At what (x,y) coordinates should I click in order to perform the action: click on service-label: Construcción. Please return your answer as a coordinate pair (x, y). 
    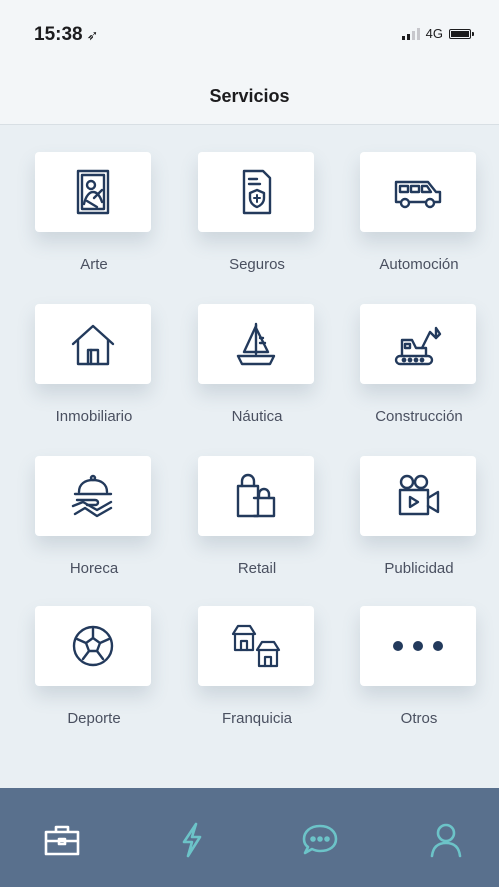
    Looking at the image, I should click on (419, 416).